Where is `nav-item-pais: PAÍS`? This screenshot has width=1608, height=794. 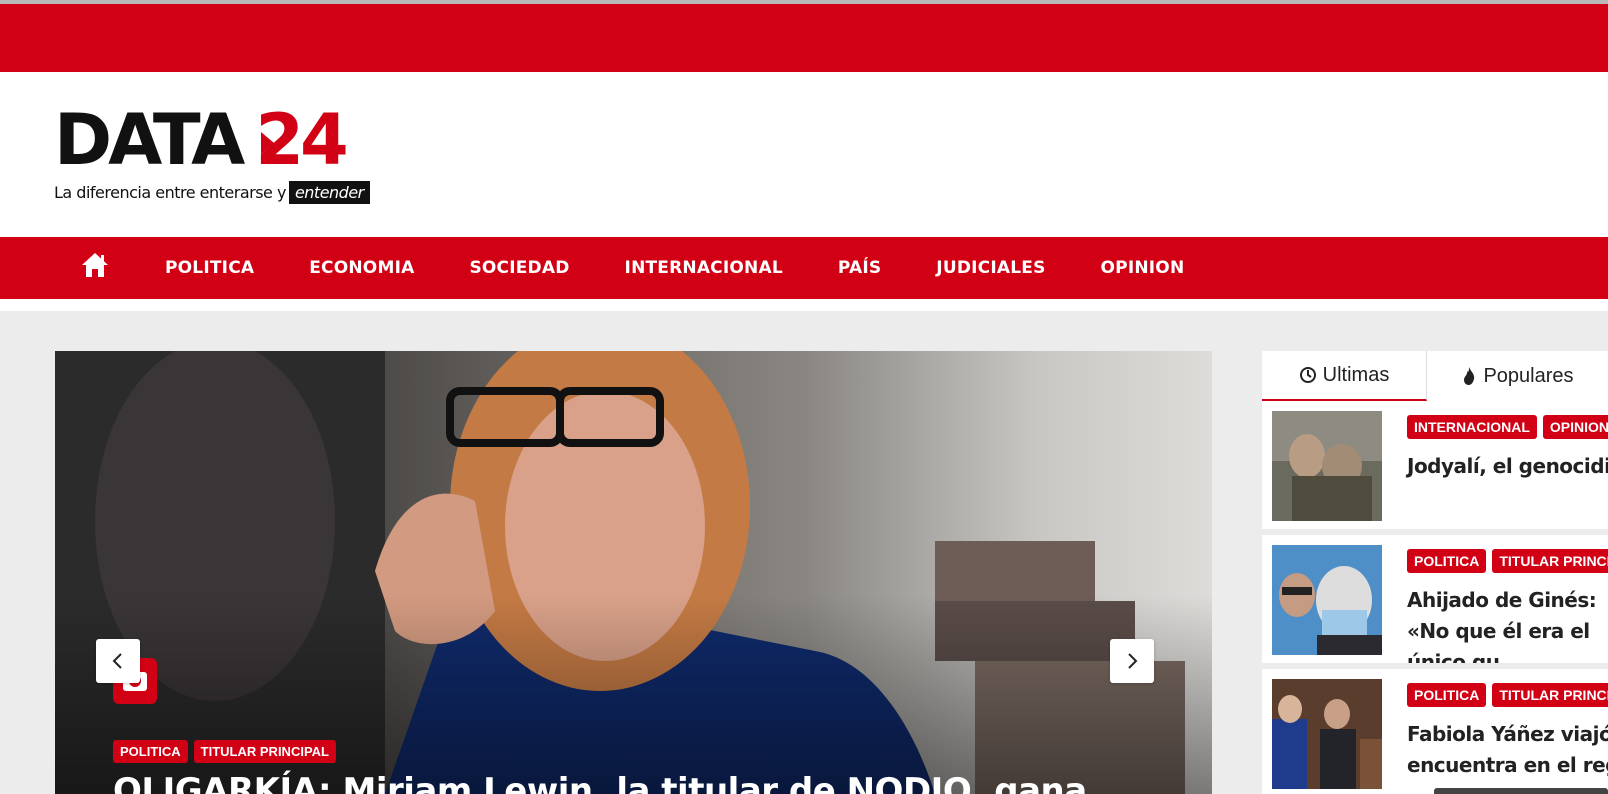 nav-item-pais: PAÍS is located at coordinates (859, 268).